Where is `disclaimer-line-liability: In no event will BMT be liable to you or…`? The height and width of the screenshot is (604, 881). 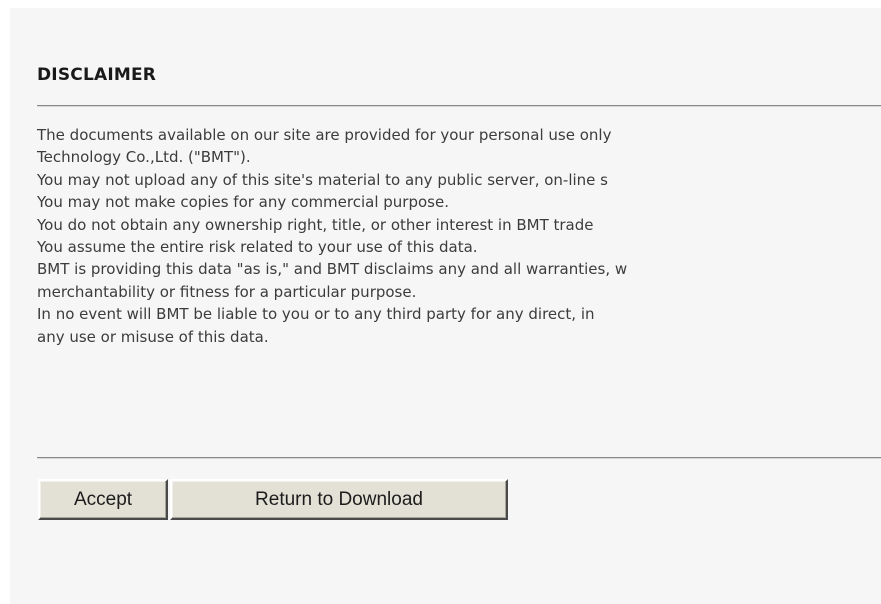
disclaimer-line-liability: In no event will BMT be liable to you or… is located at coordinates (316, 314).